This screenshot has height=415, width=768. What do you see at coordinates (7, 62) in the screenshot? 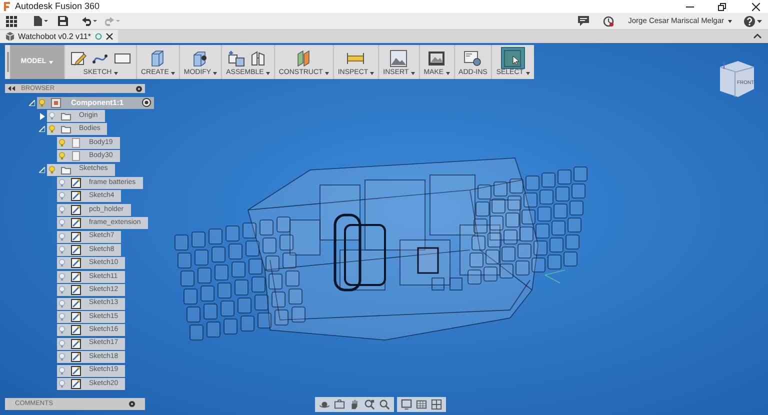
I see `grip-handle` at bounding box center [7, 62].